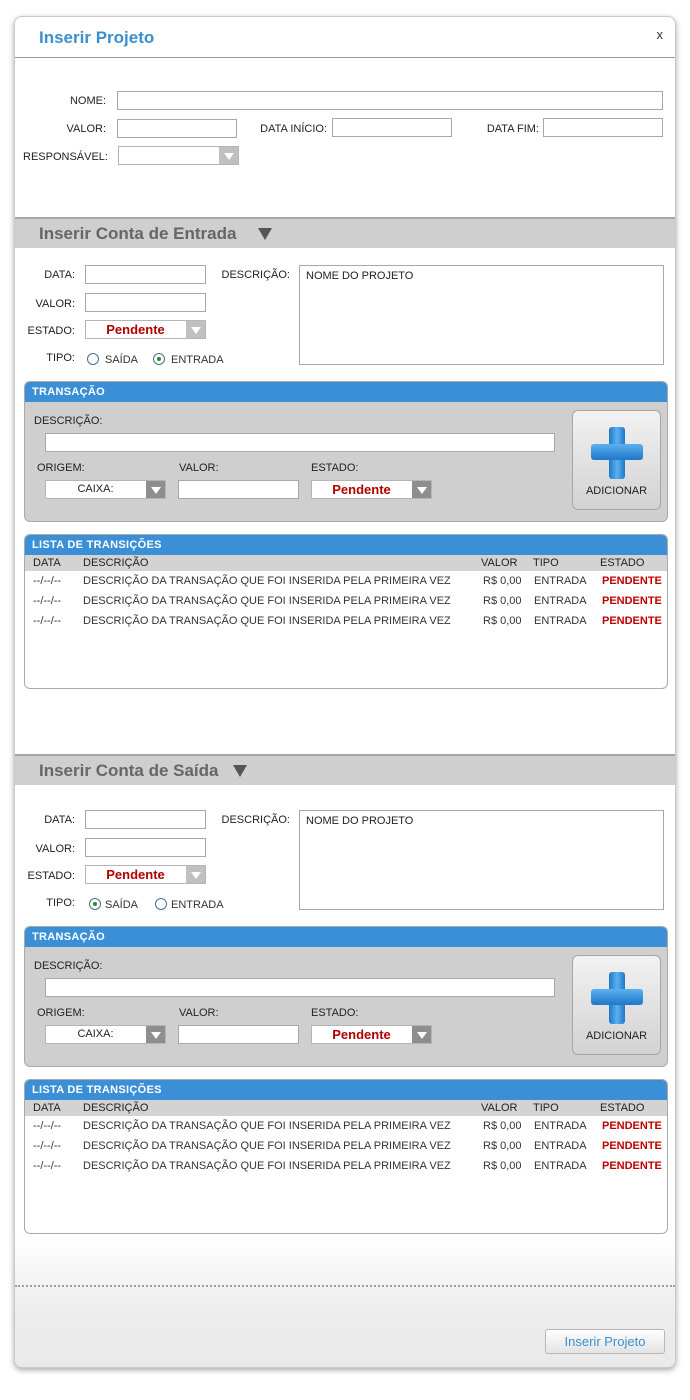  I want to click on insert-project-button: Inserir Projeto, so click(605, 1341).